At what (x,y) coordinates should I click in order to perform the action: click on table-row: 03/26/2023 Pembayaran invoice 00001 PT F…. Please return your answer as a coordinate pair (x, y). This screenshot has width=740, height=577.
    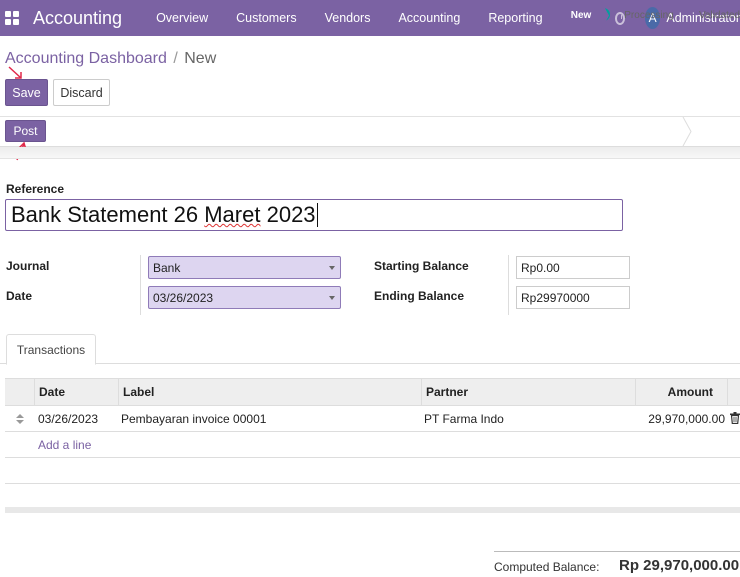
    Looking at the image, I should click on (372, 419).